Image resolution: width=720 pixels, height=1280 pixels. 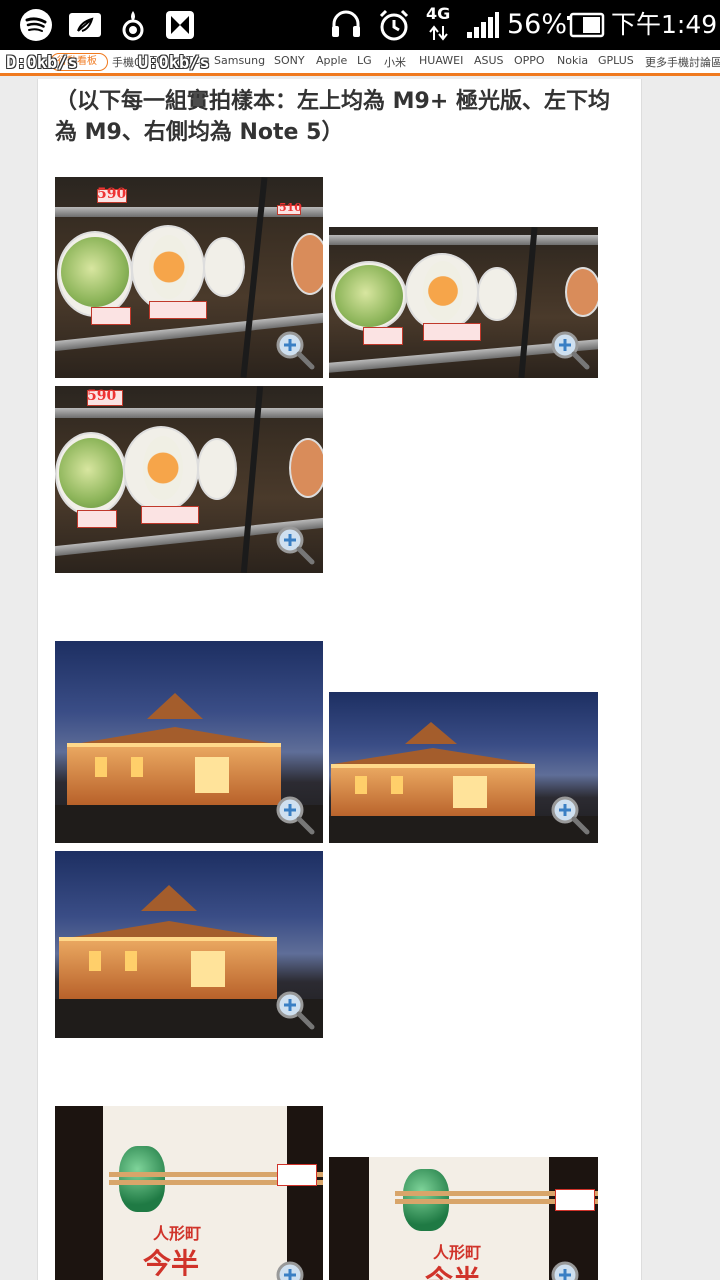 I want to click on notification-icon, so click(x=85, y=25).